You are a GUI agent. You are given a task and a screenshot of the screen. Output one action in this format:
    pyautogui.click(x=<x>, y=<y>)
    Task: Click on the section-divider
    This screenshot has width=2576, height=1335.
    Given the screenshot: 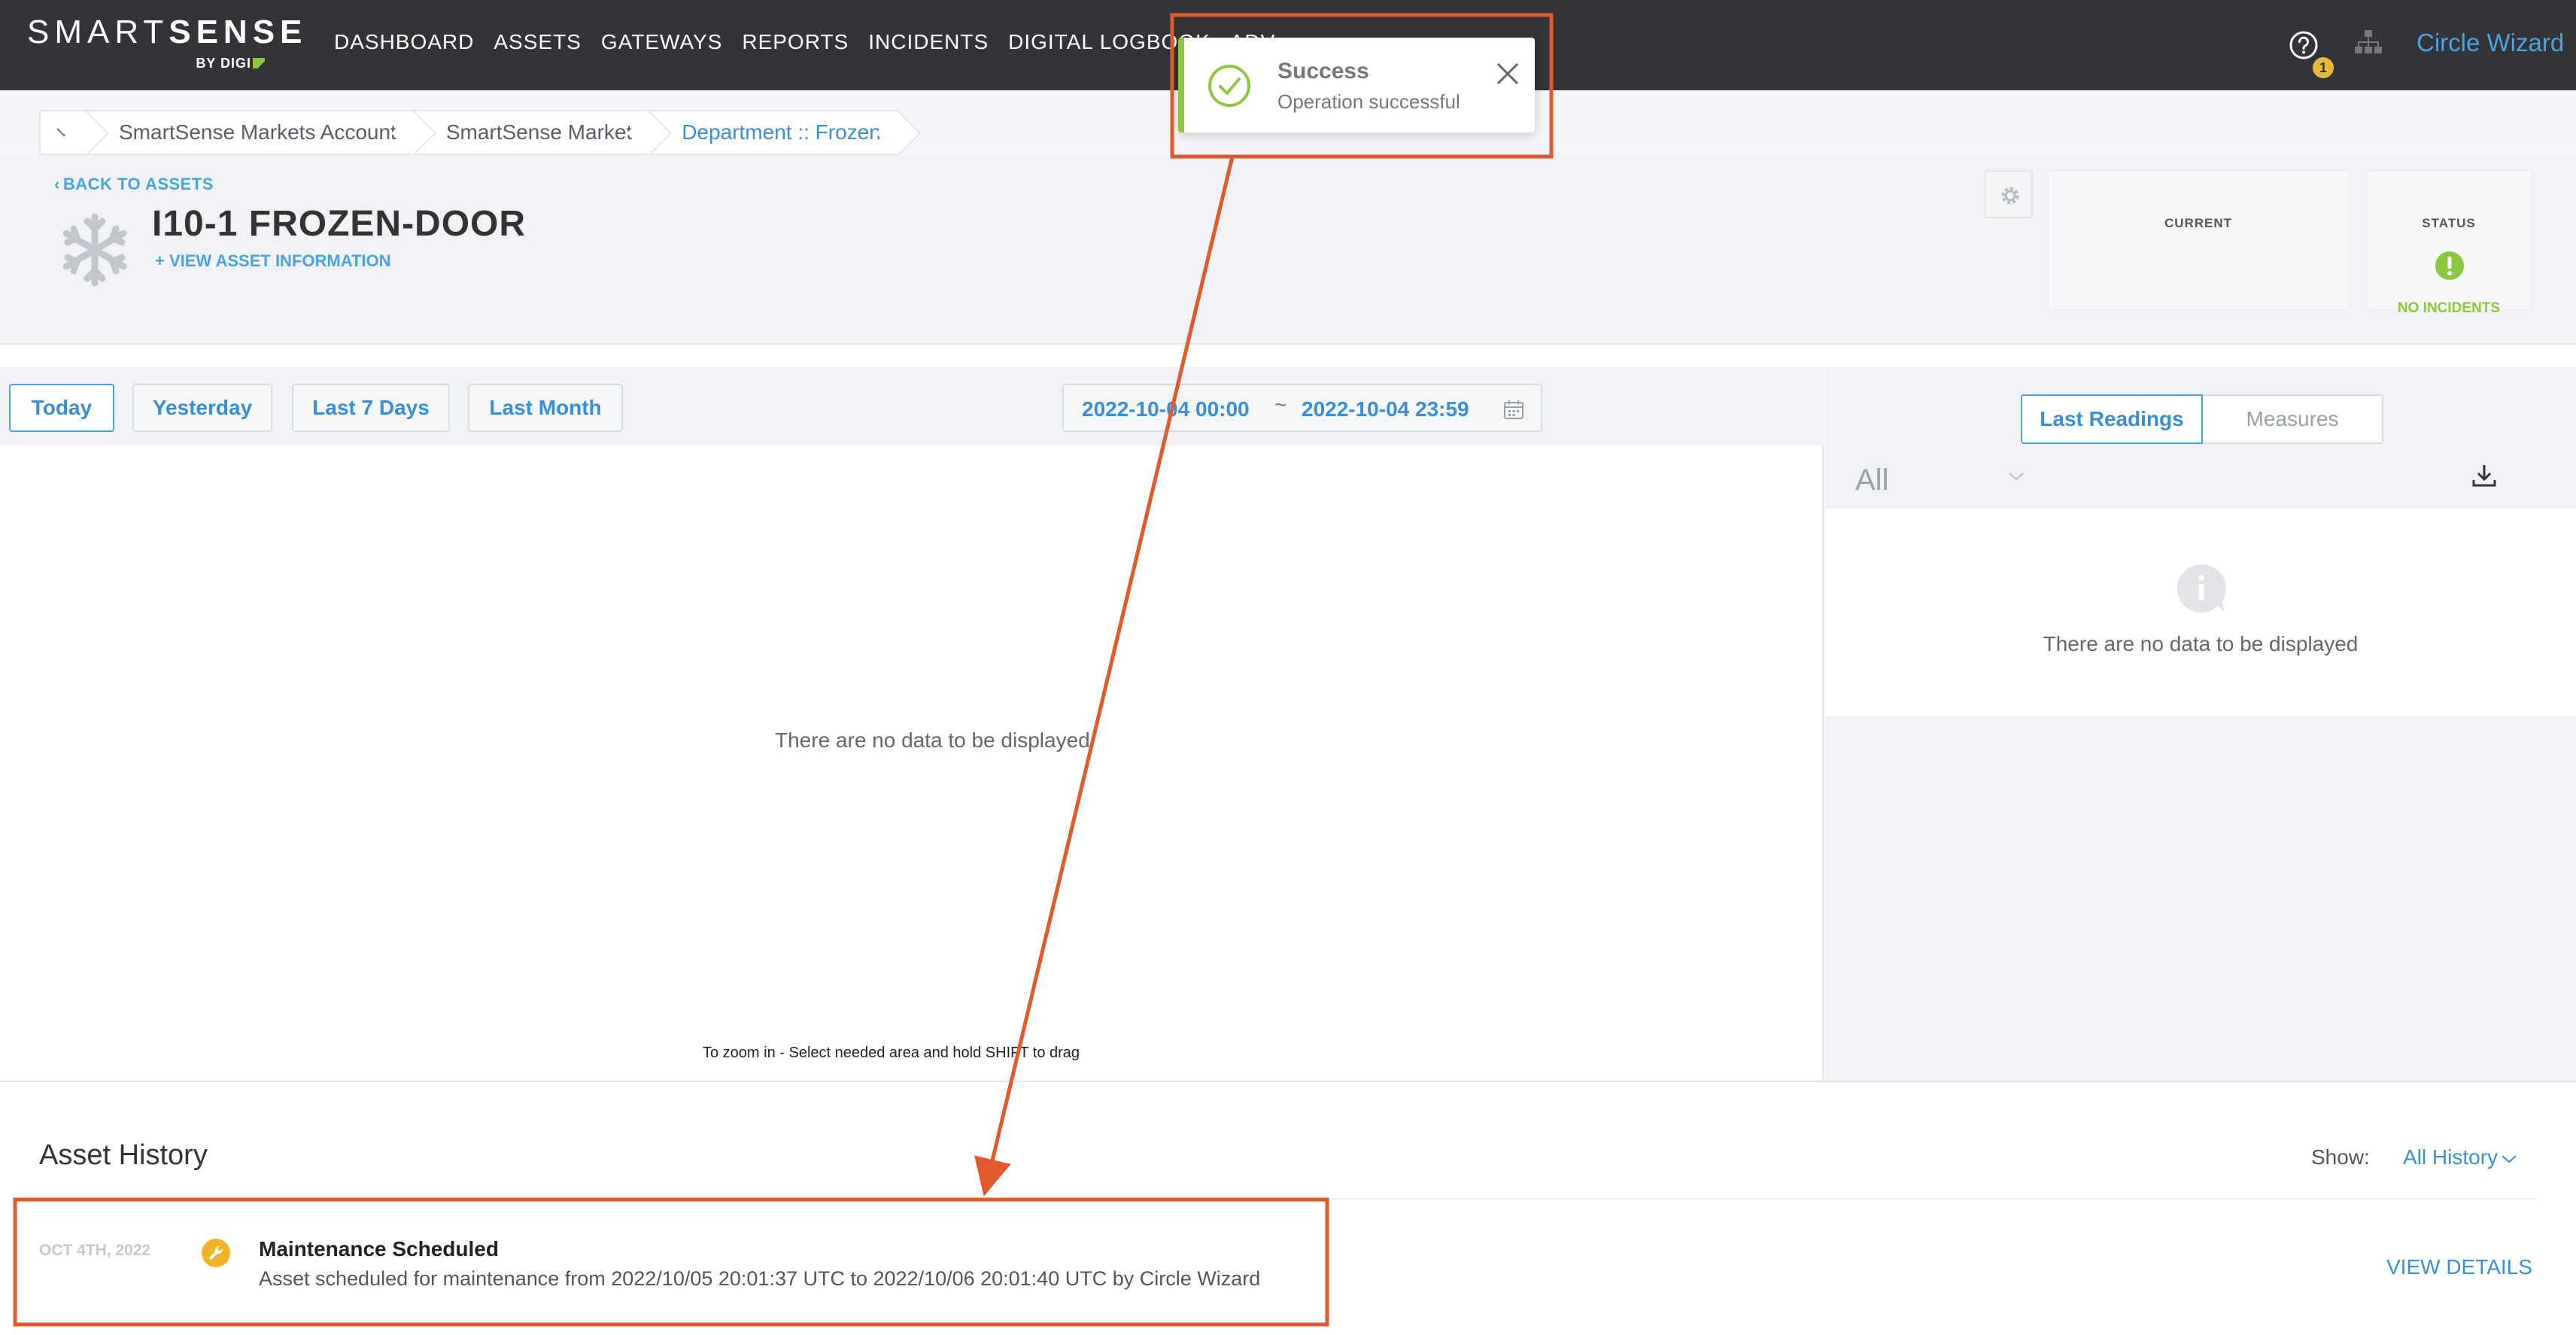 What is the action you would take?
    pyautogui.click(x=1288, y=355)
    